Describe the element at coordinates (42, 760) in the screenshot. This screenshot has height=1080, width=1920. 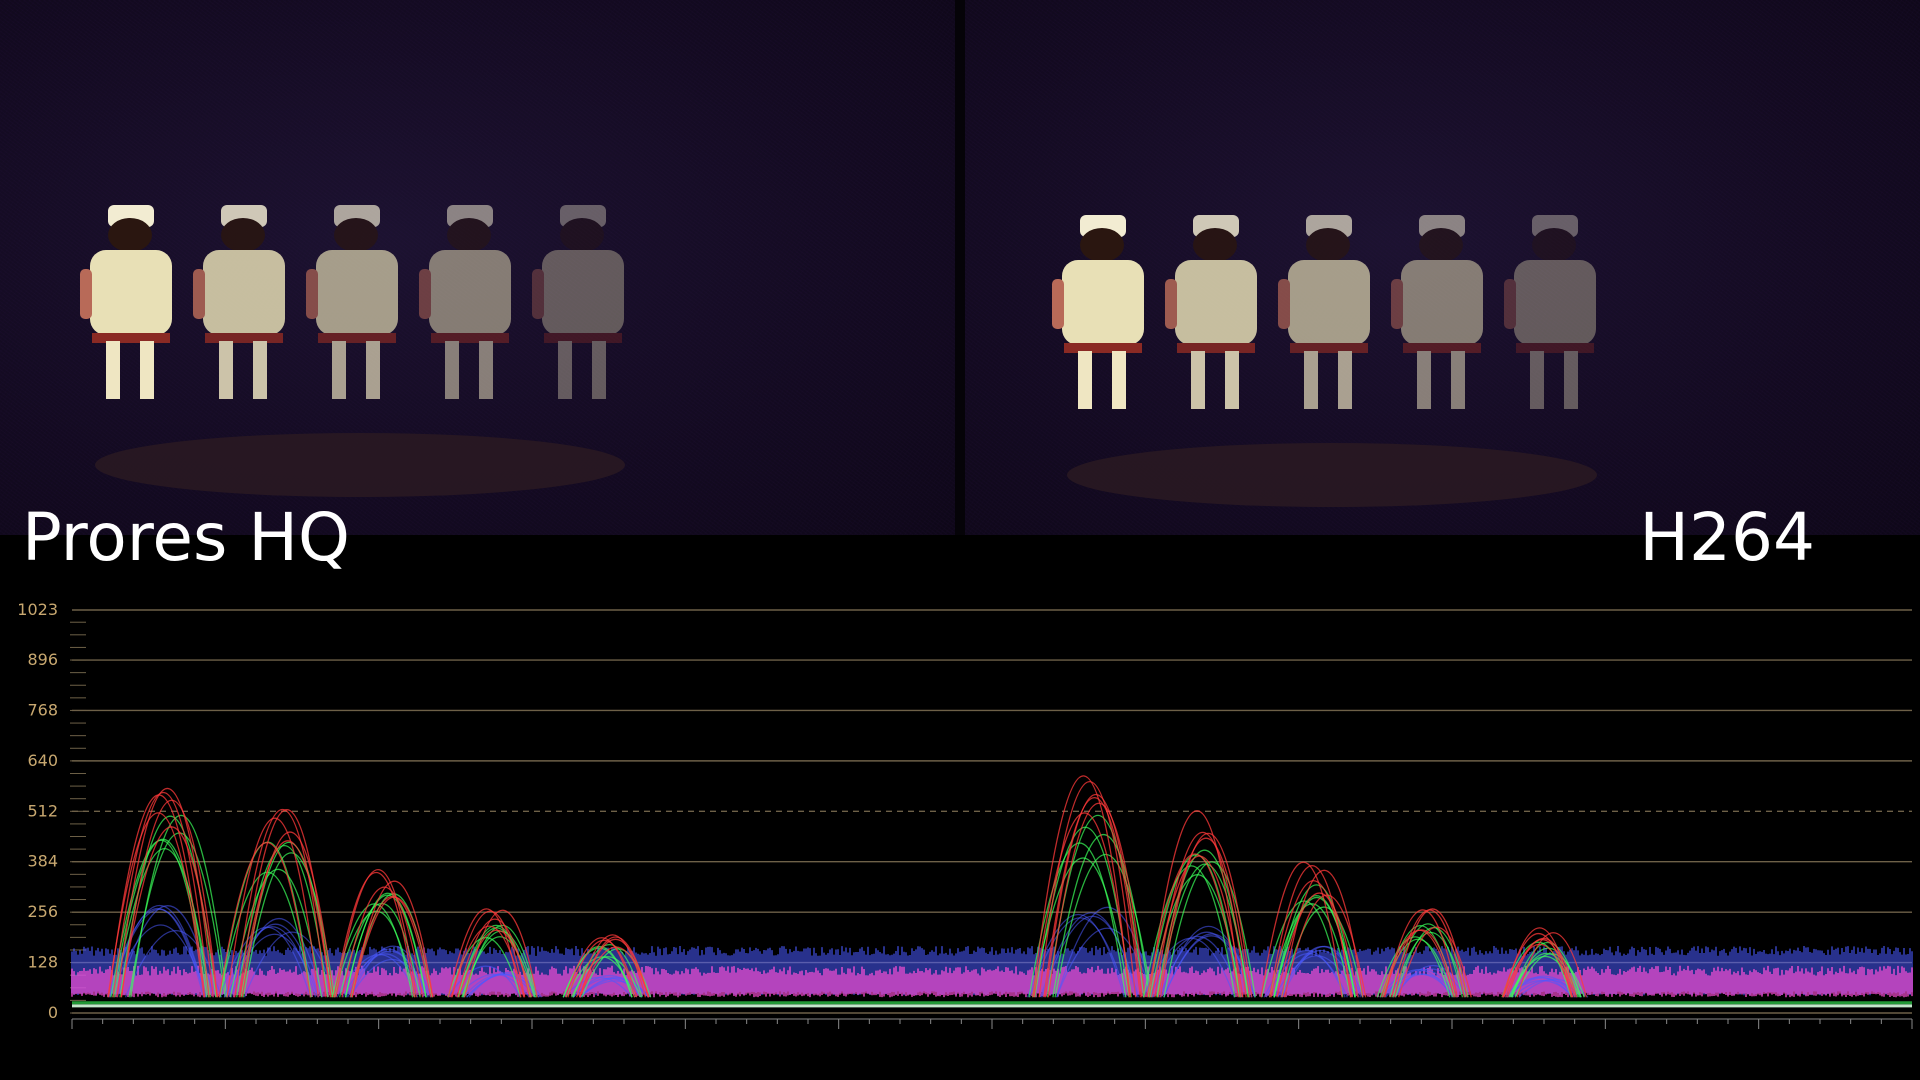
I see `y-tick-label: 640` at that location.